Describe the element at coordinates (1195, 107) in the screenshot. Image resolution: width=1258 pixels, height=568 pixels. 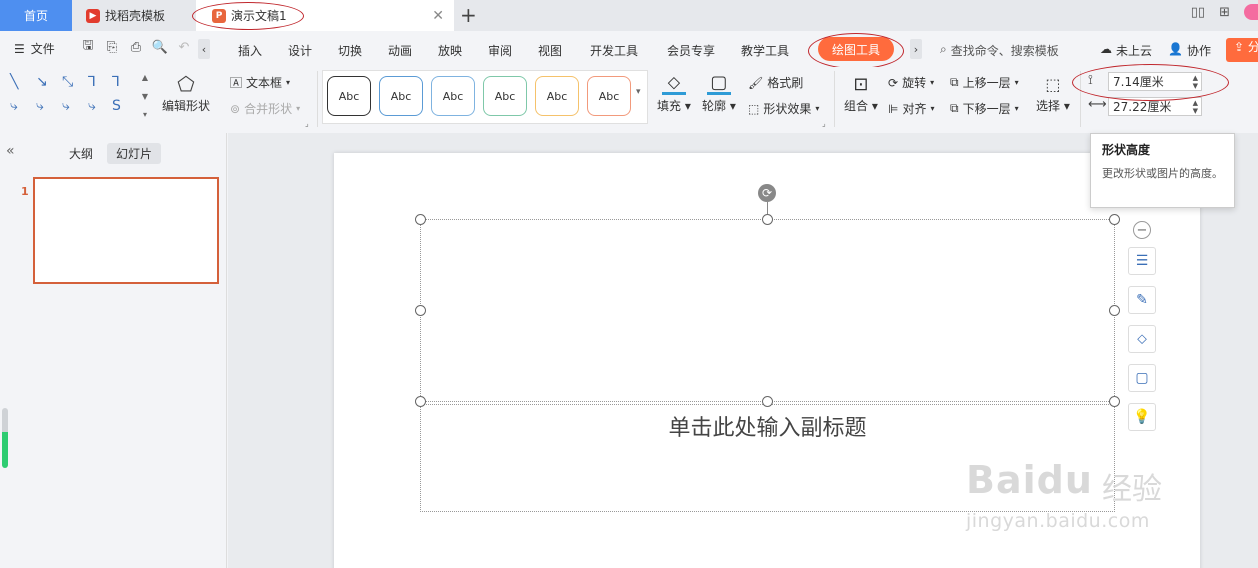
I see `width-spinner-icon: ▲ ▼` at that location.